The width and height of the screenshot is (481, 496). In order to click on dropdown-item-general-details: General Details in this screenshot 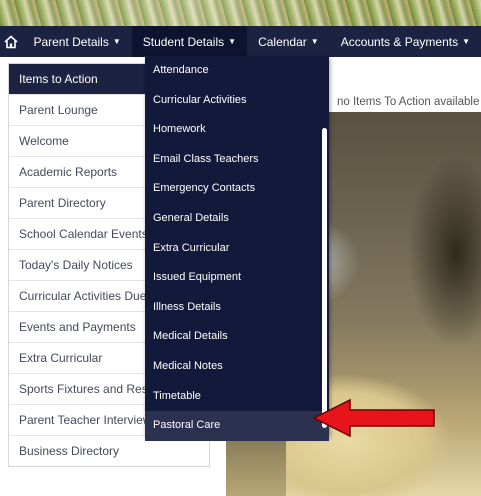, I will do `click(237, 219)`.